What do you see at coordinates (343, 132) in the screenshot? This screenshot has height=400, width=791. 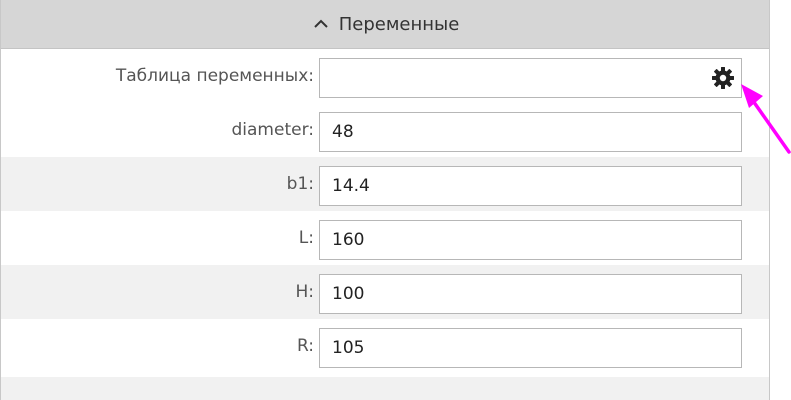 I see `variable-value: 48` at bounding box center [343, 132].